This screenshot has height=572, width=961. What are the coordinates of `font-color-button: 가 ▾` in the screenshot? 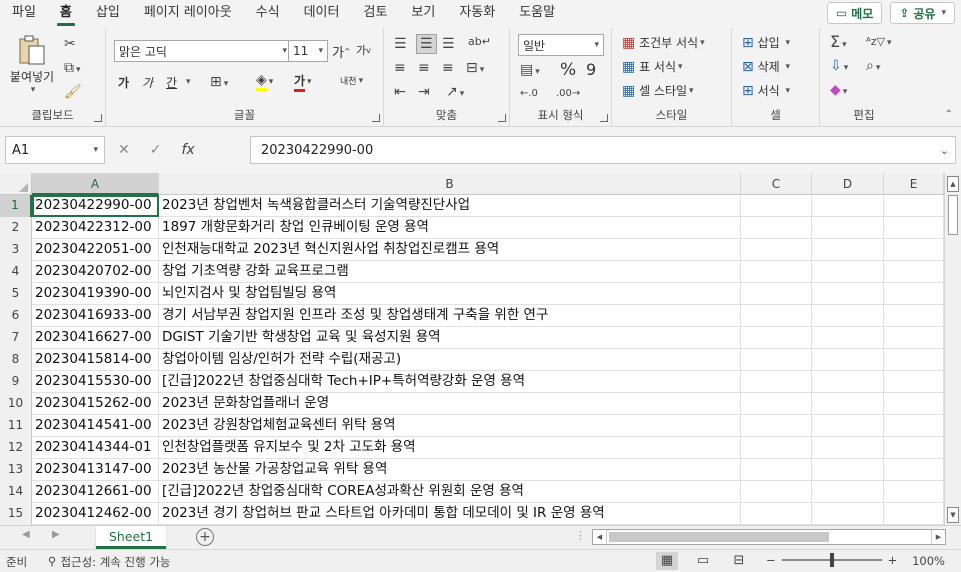 It's located at (303, 82).